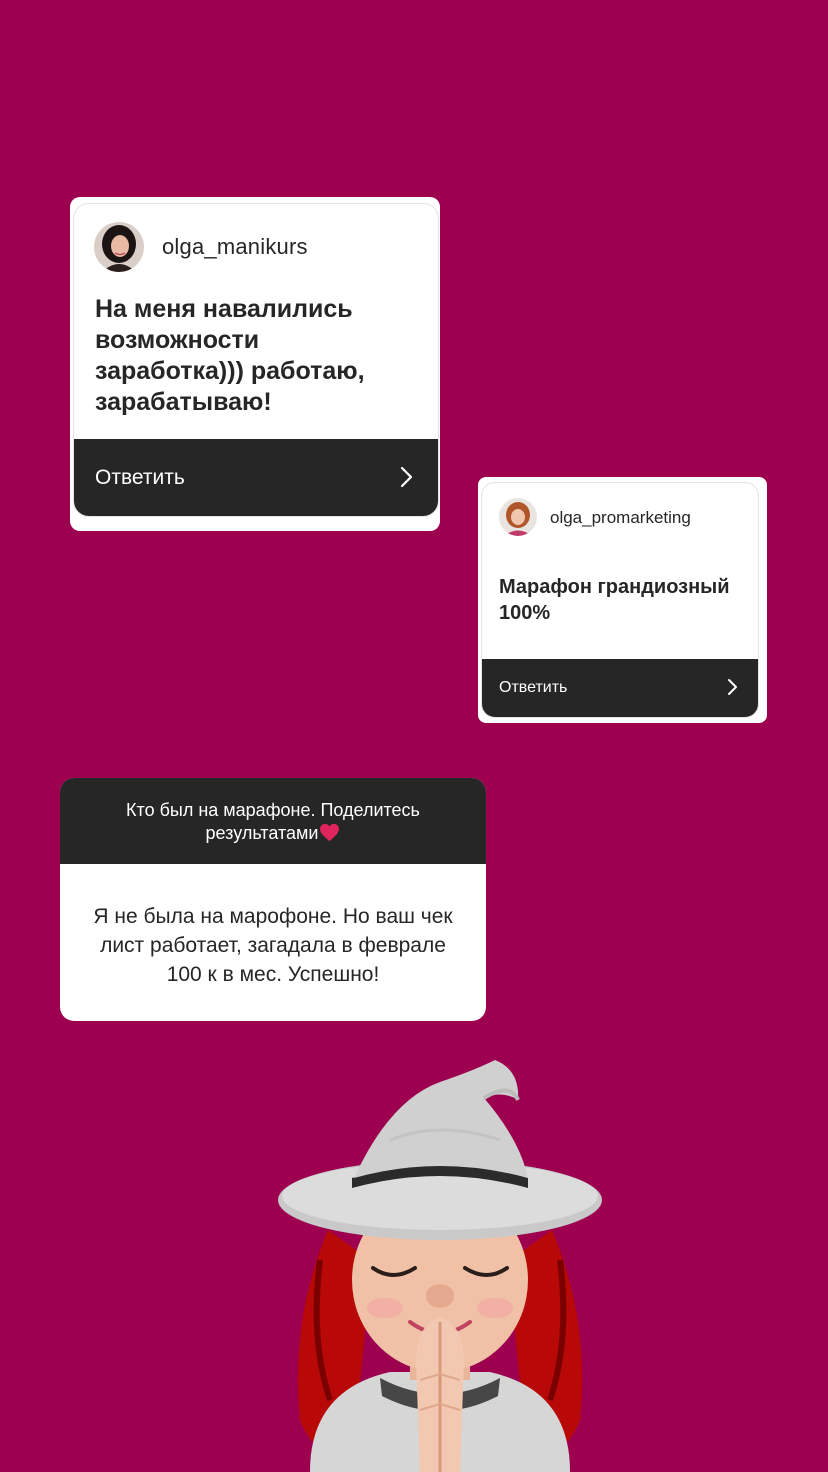 The height and width of the screenshot is (1472, 828). What do you see at coordinates (440, 1266) in the screenshot?
I see `memoji-witch-praying-icon` at bounding box center [440, 1266].